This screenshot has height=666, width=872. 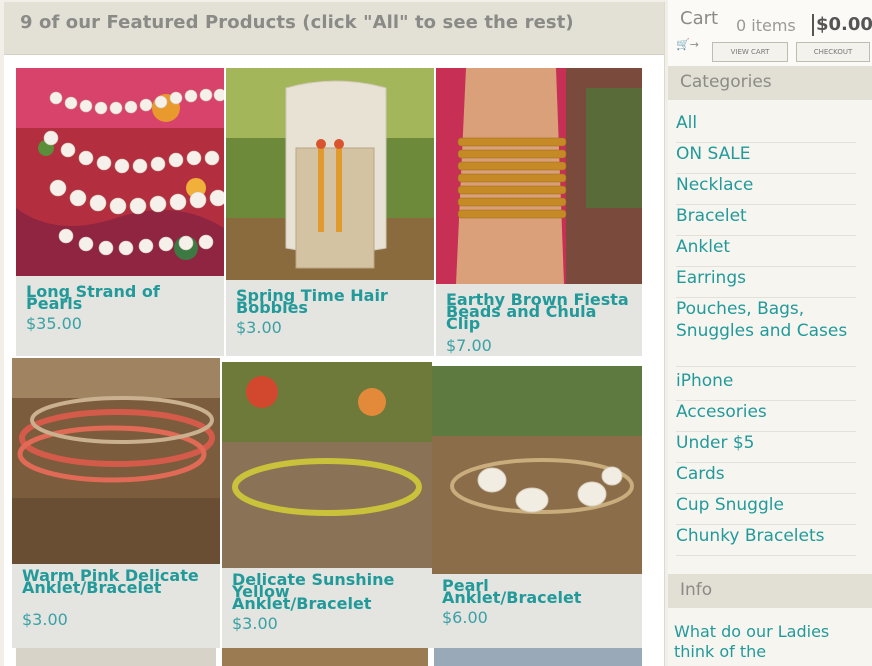 I want to click on next-row-thumbnails, so click(x=329, y=657).